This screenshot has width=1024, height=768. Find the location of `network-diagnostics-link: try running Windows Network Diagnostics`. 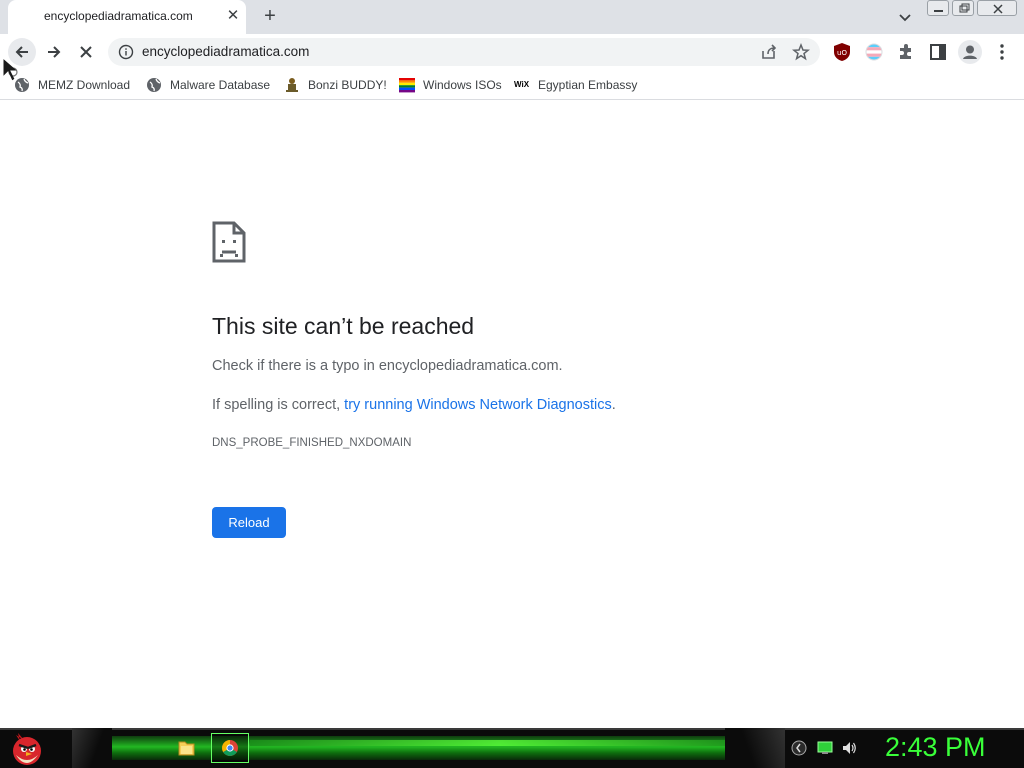

network-diagnostics-link: try running Windows Network Diagnostics is located at coordinates (478, 405).